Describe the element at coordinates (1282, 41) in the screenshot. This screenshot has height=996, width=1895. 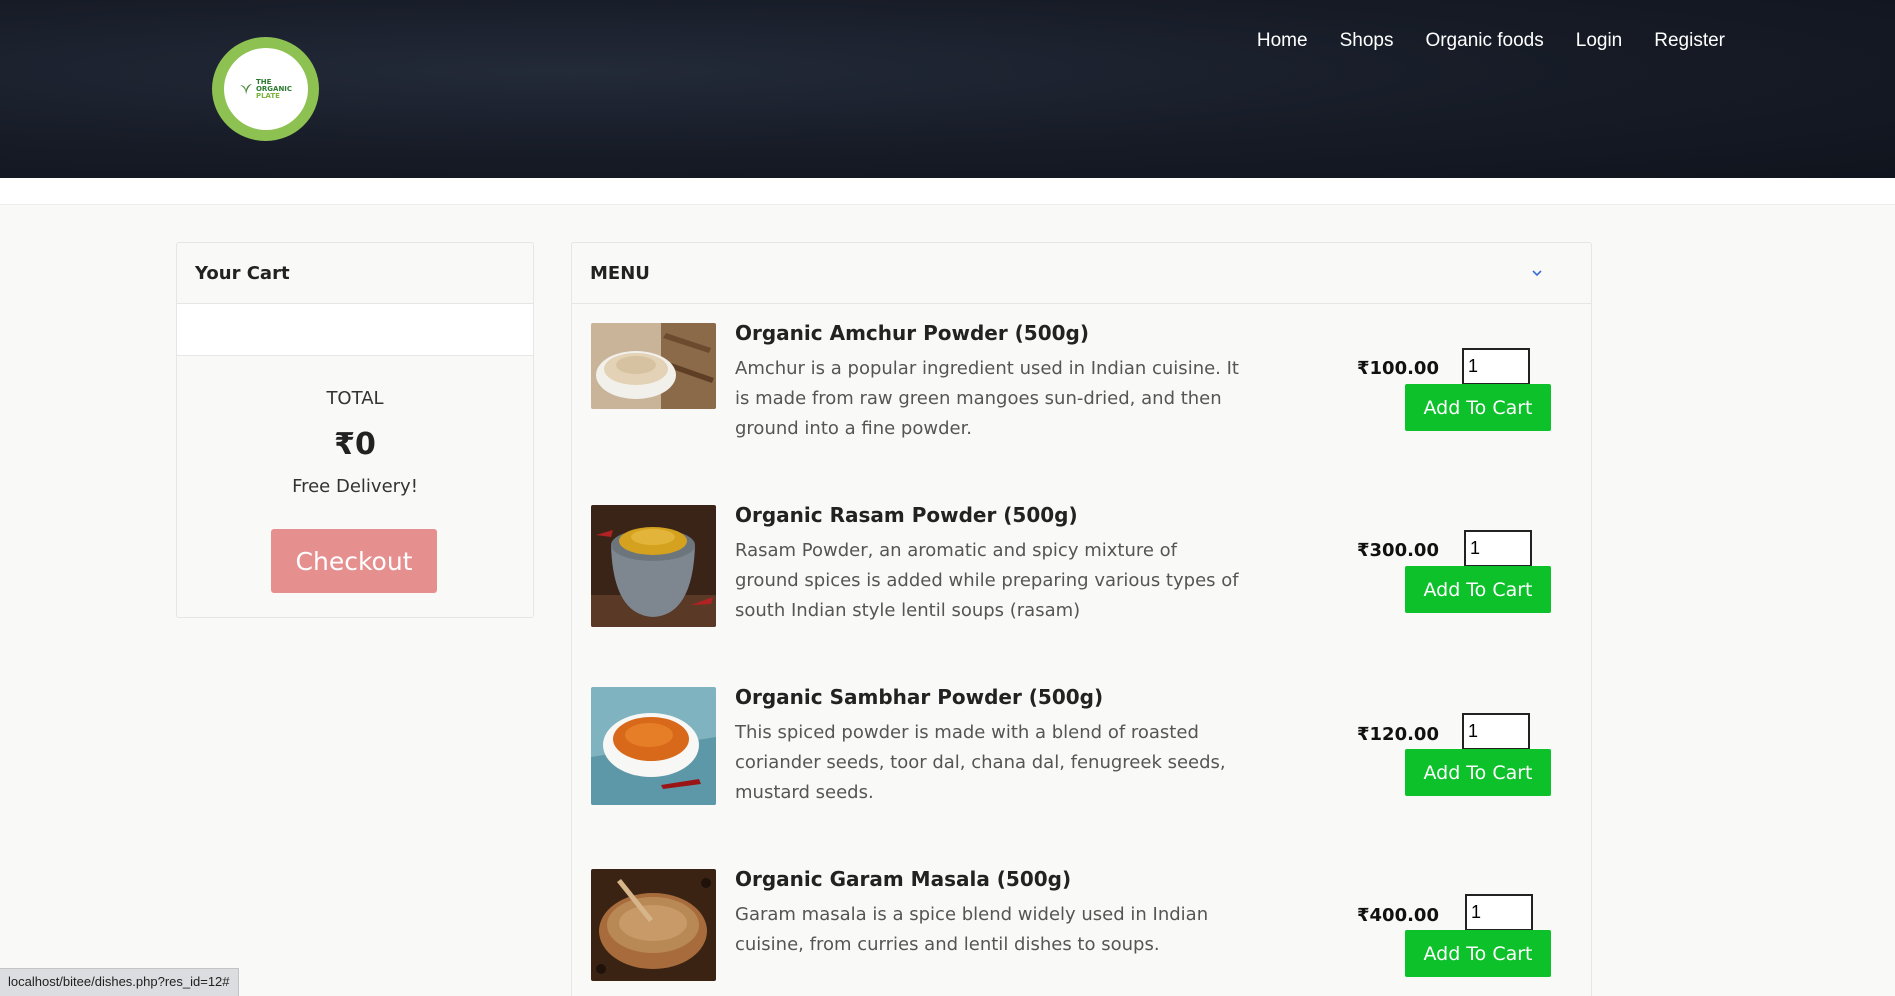
I see `nav-home: Home` at that location.